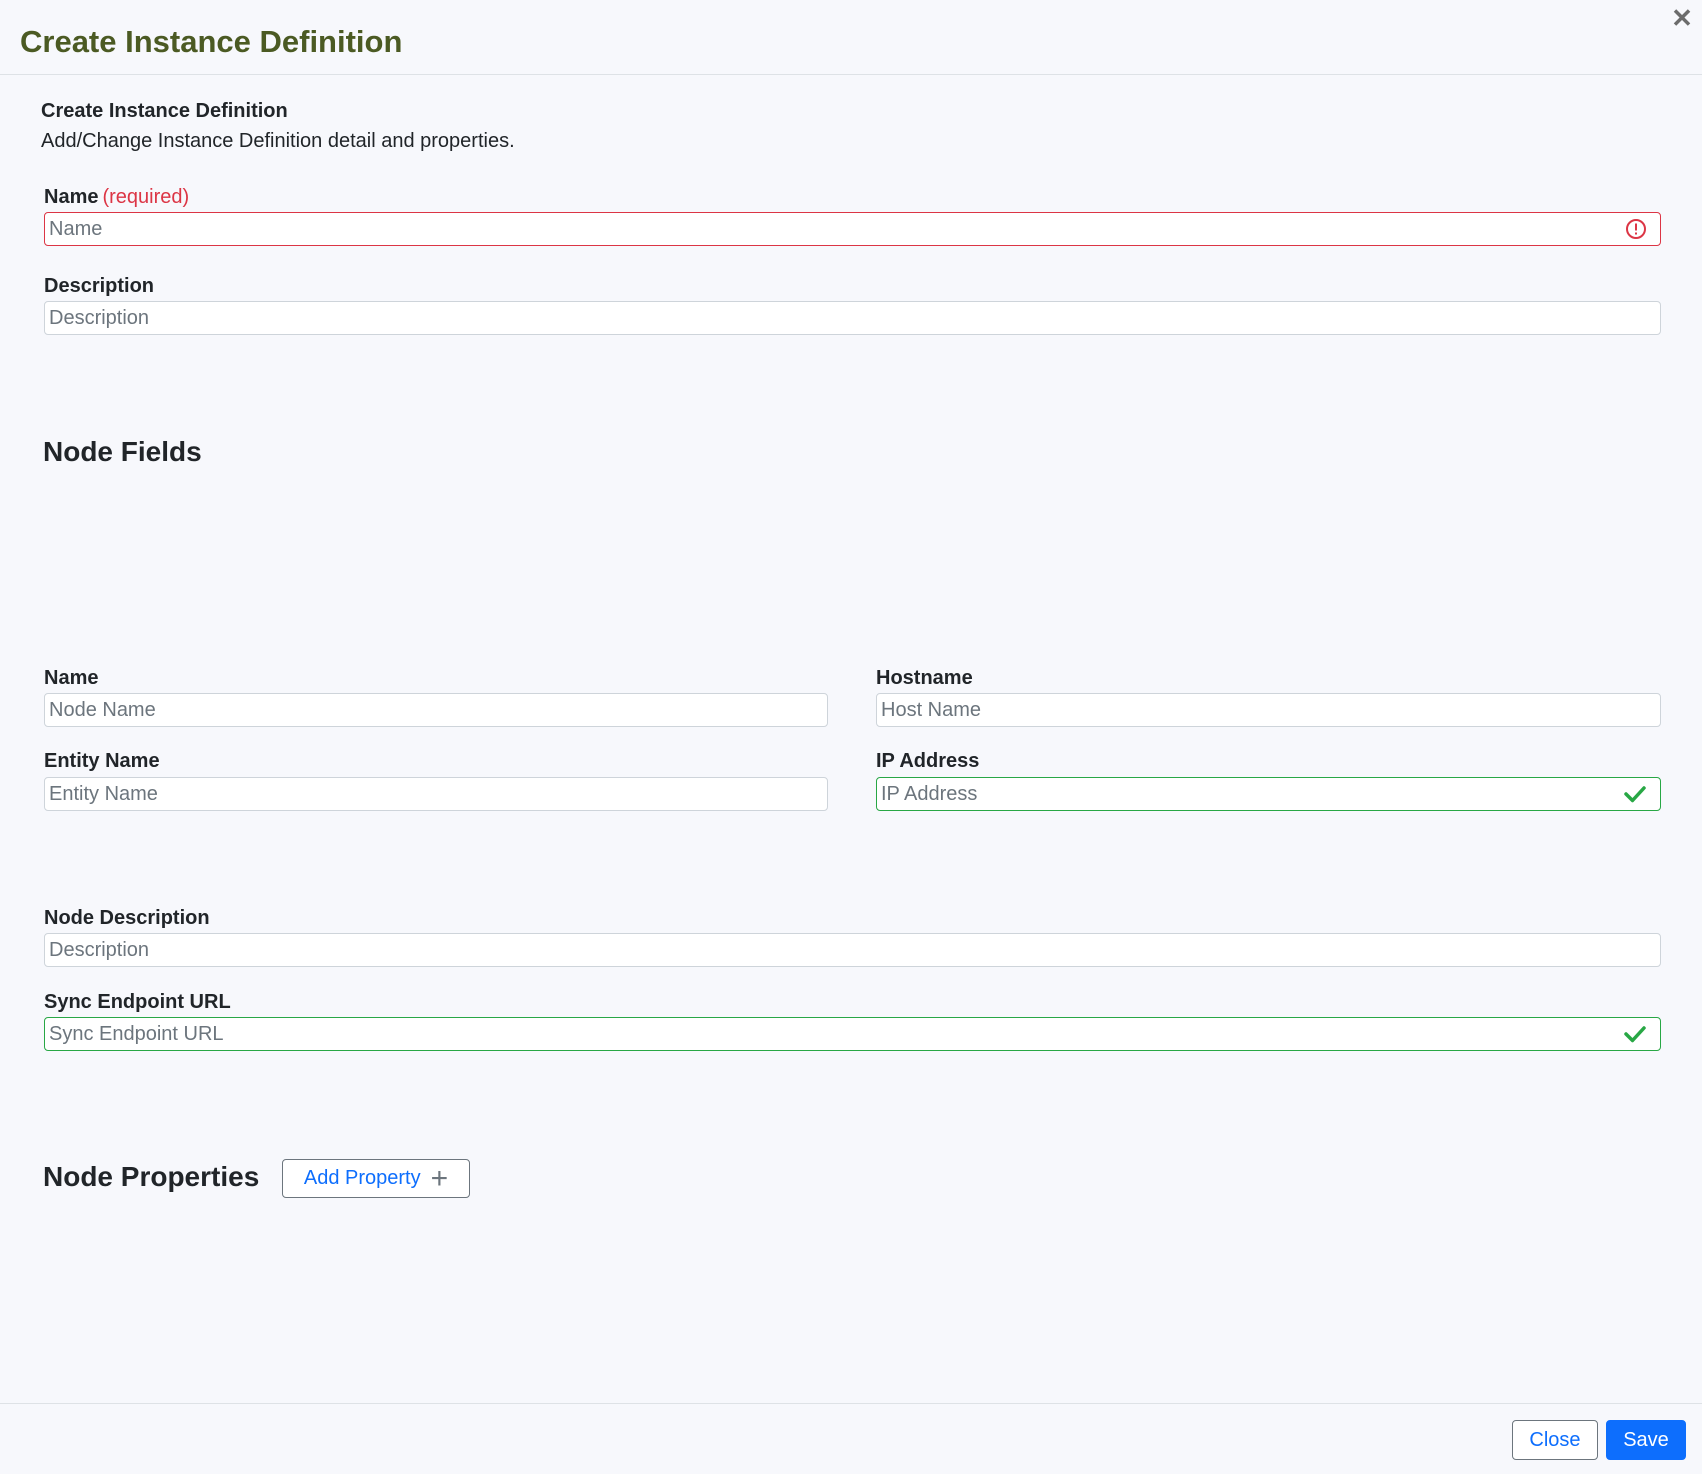 This screenshot has height=1474, width=1702. I want to click on close-button: Close, so click(1555, 1440).